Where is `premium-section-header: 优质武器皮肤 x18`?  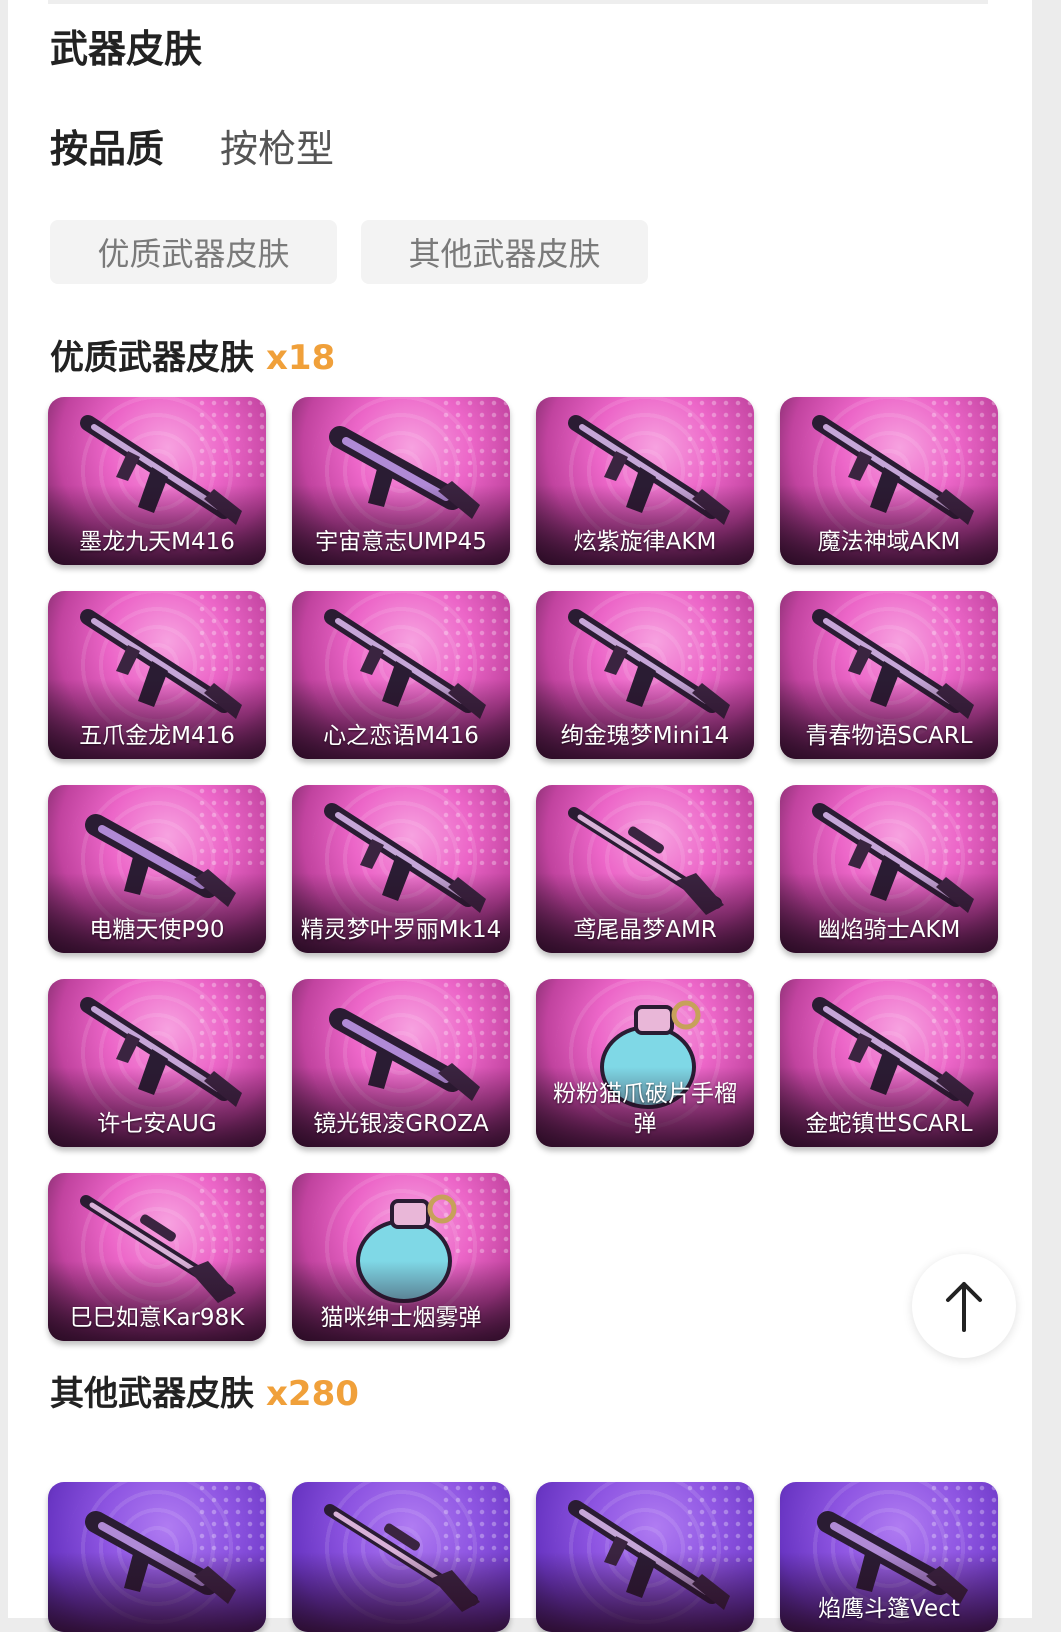
premium-section-header: 优质武器皮肤 x18 is located at coordinates (192, 354).